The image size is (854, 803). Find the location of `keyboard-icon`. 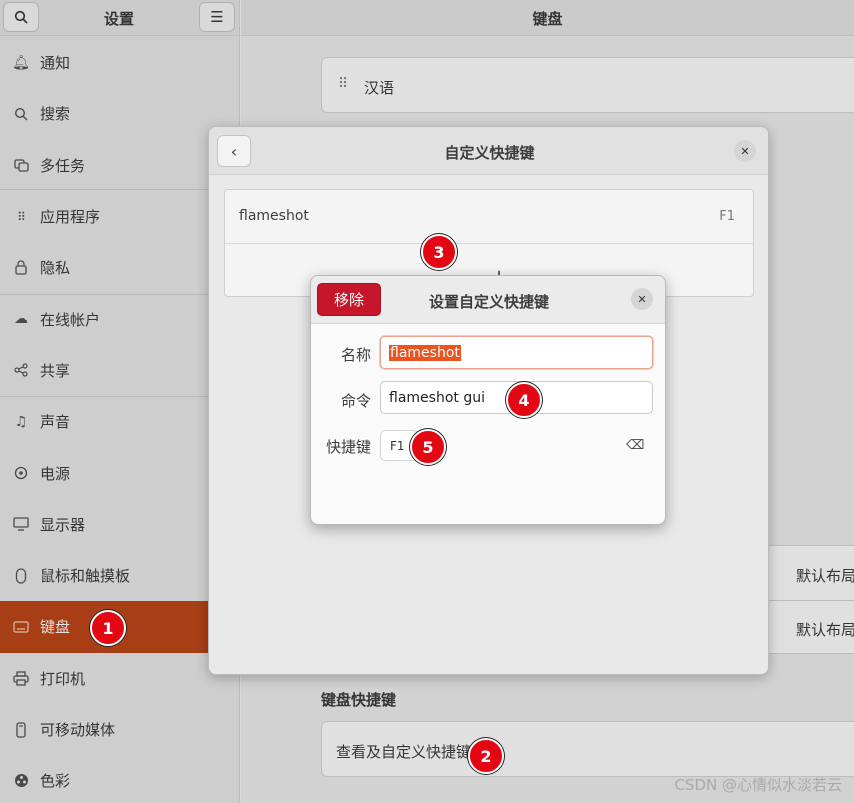

keyboard-icon is located at coordinates (21, 627).